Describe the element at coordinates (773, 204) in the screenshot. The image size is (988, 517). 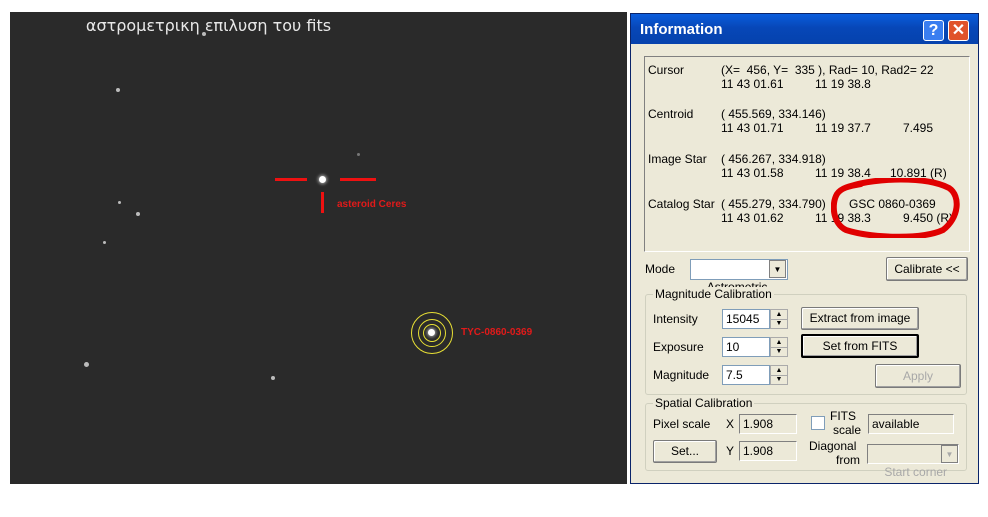
I see `catalog-star-coords: ( 455.279, 334.790)` at that location.